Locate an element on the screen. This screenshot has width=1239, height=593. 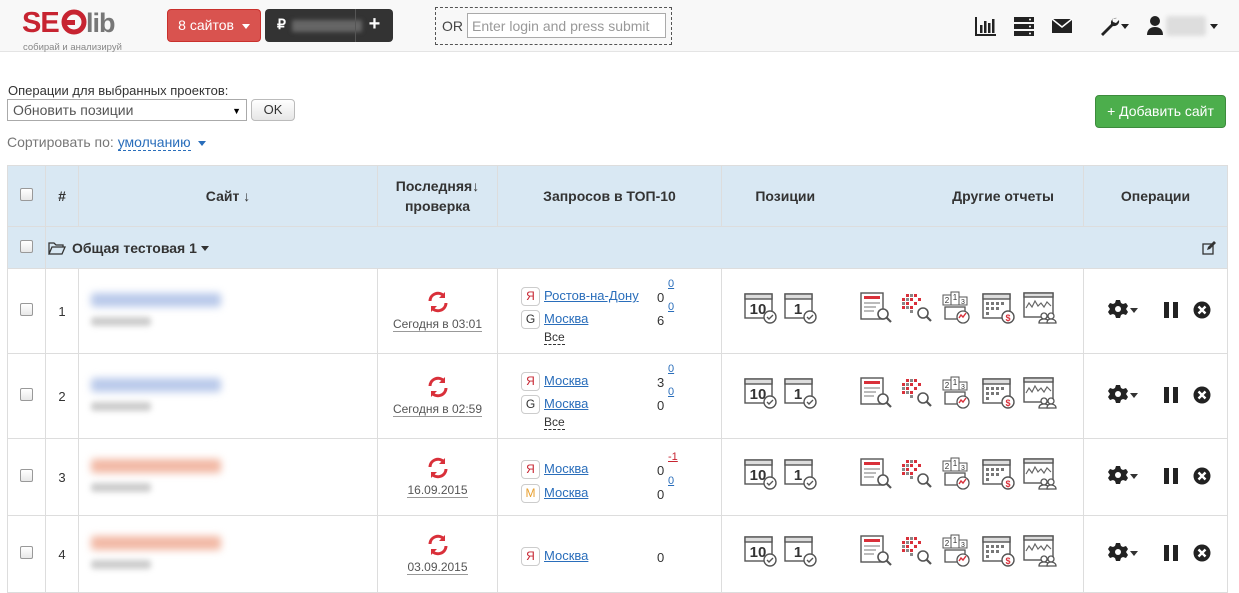
last-check-date: 03.09.2015 is located at coordinates (437, 568).